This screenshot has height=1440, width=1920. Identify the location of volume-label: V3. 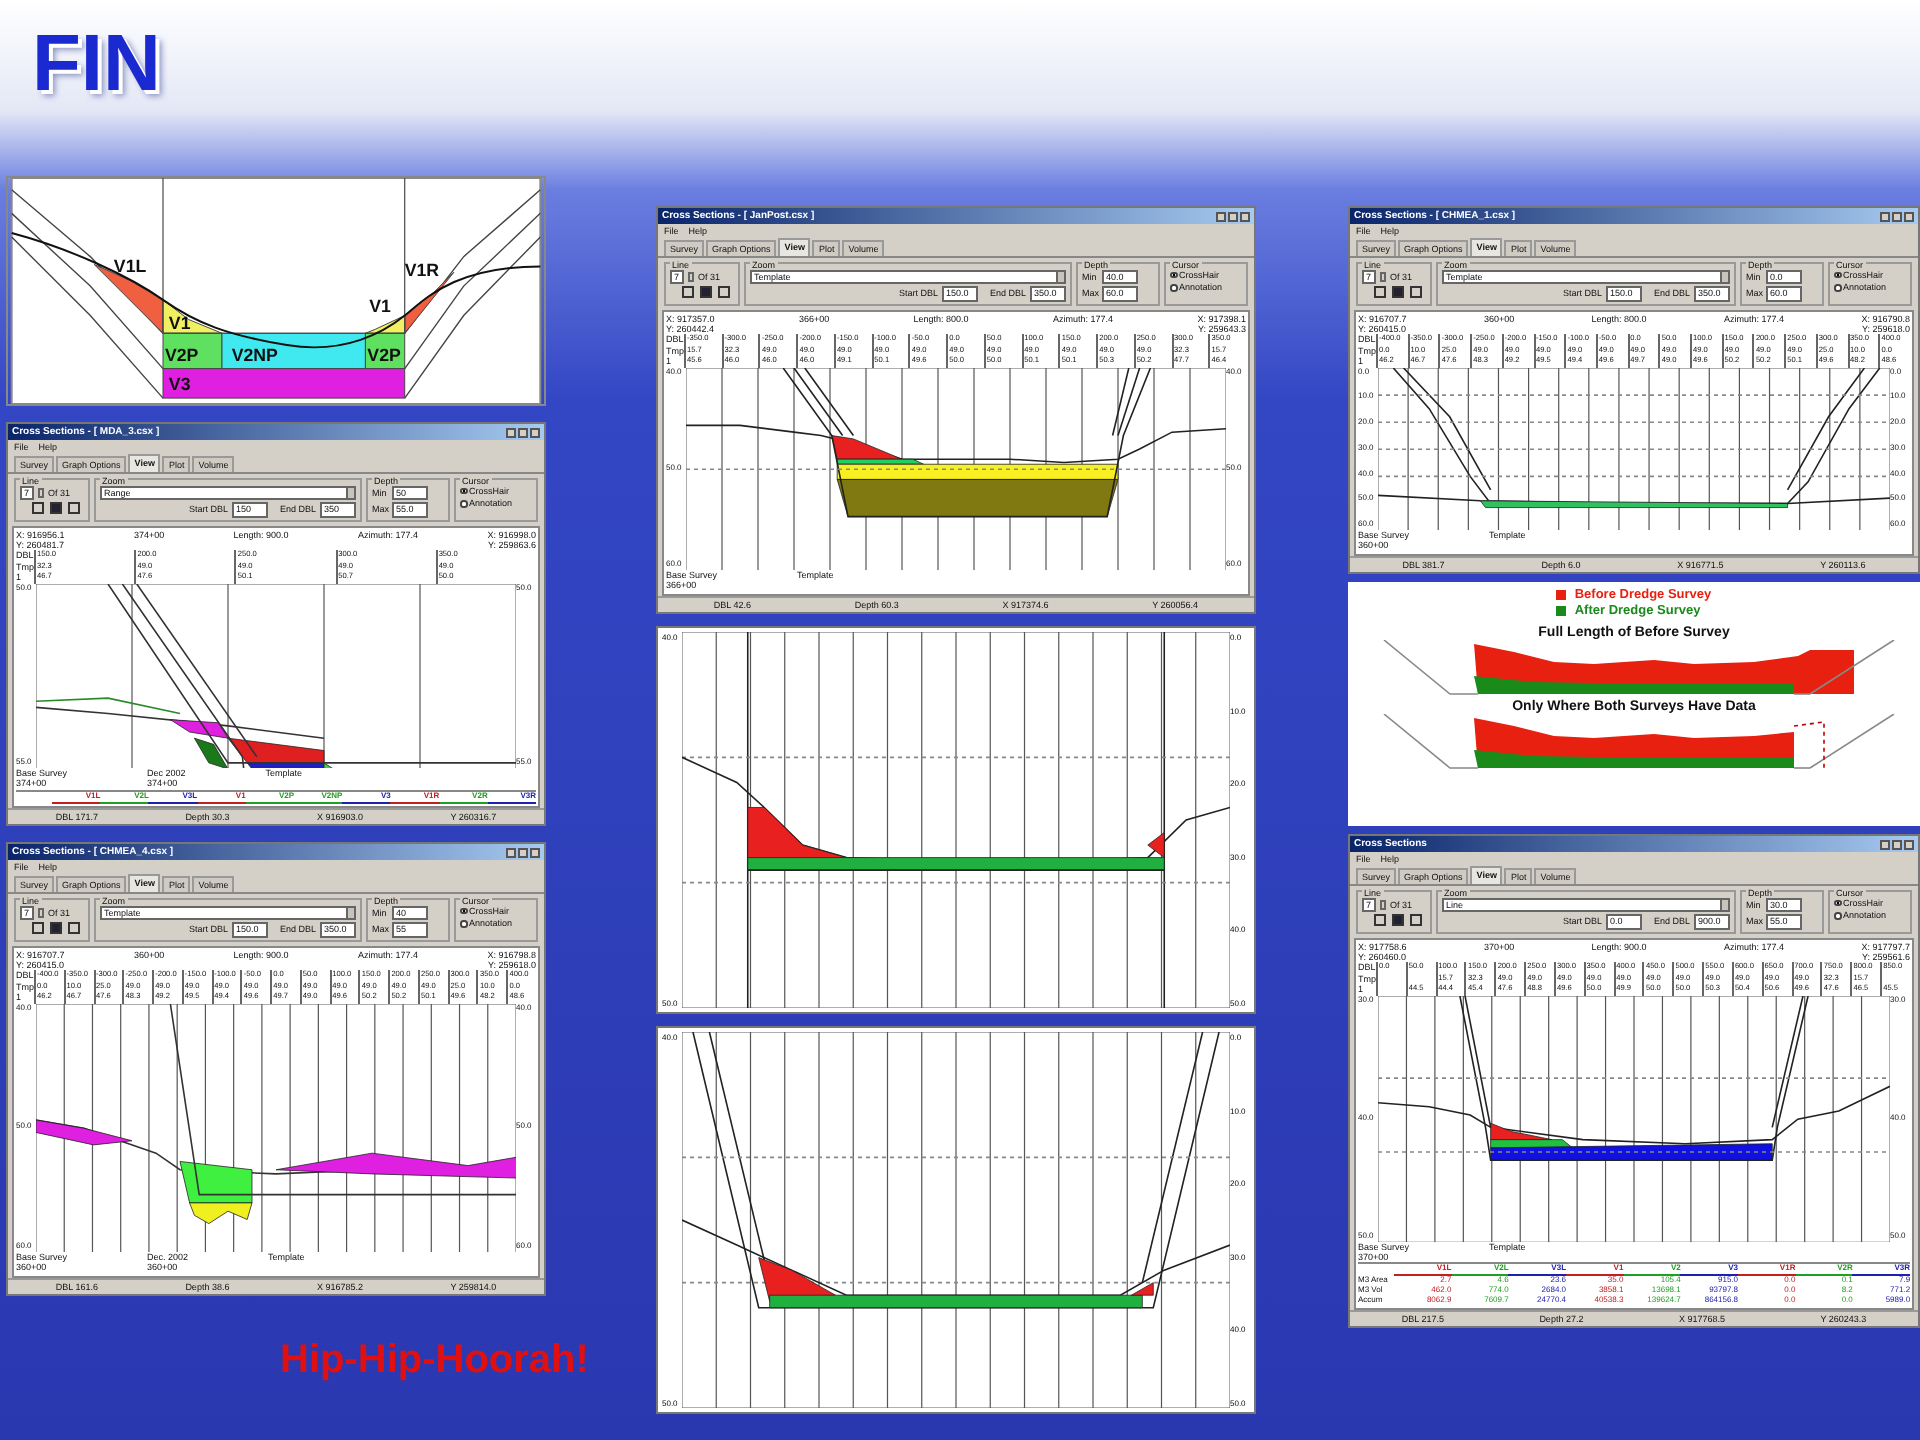
(179, 384).